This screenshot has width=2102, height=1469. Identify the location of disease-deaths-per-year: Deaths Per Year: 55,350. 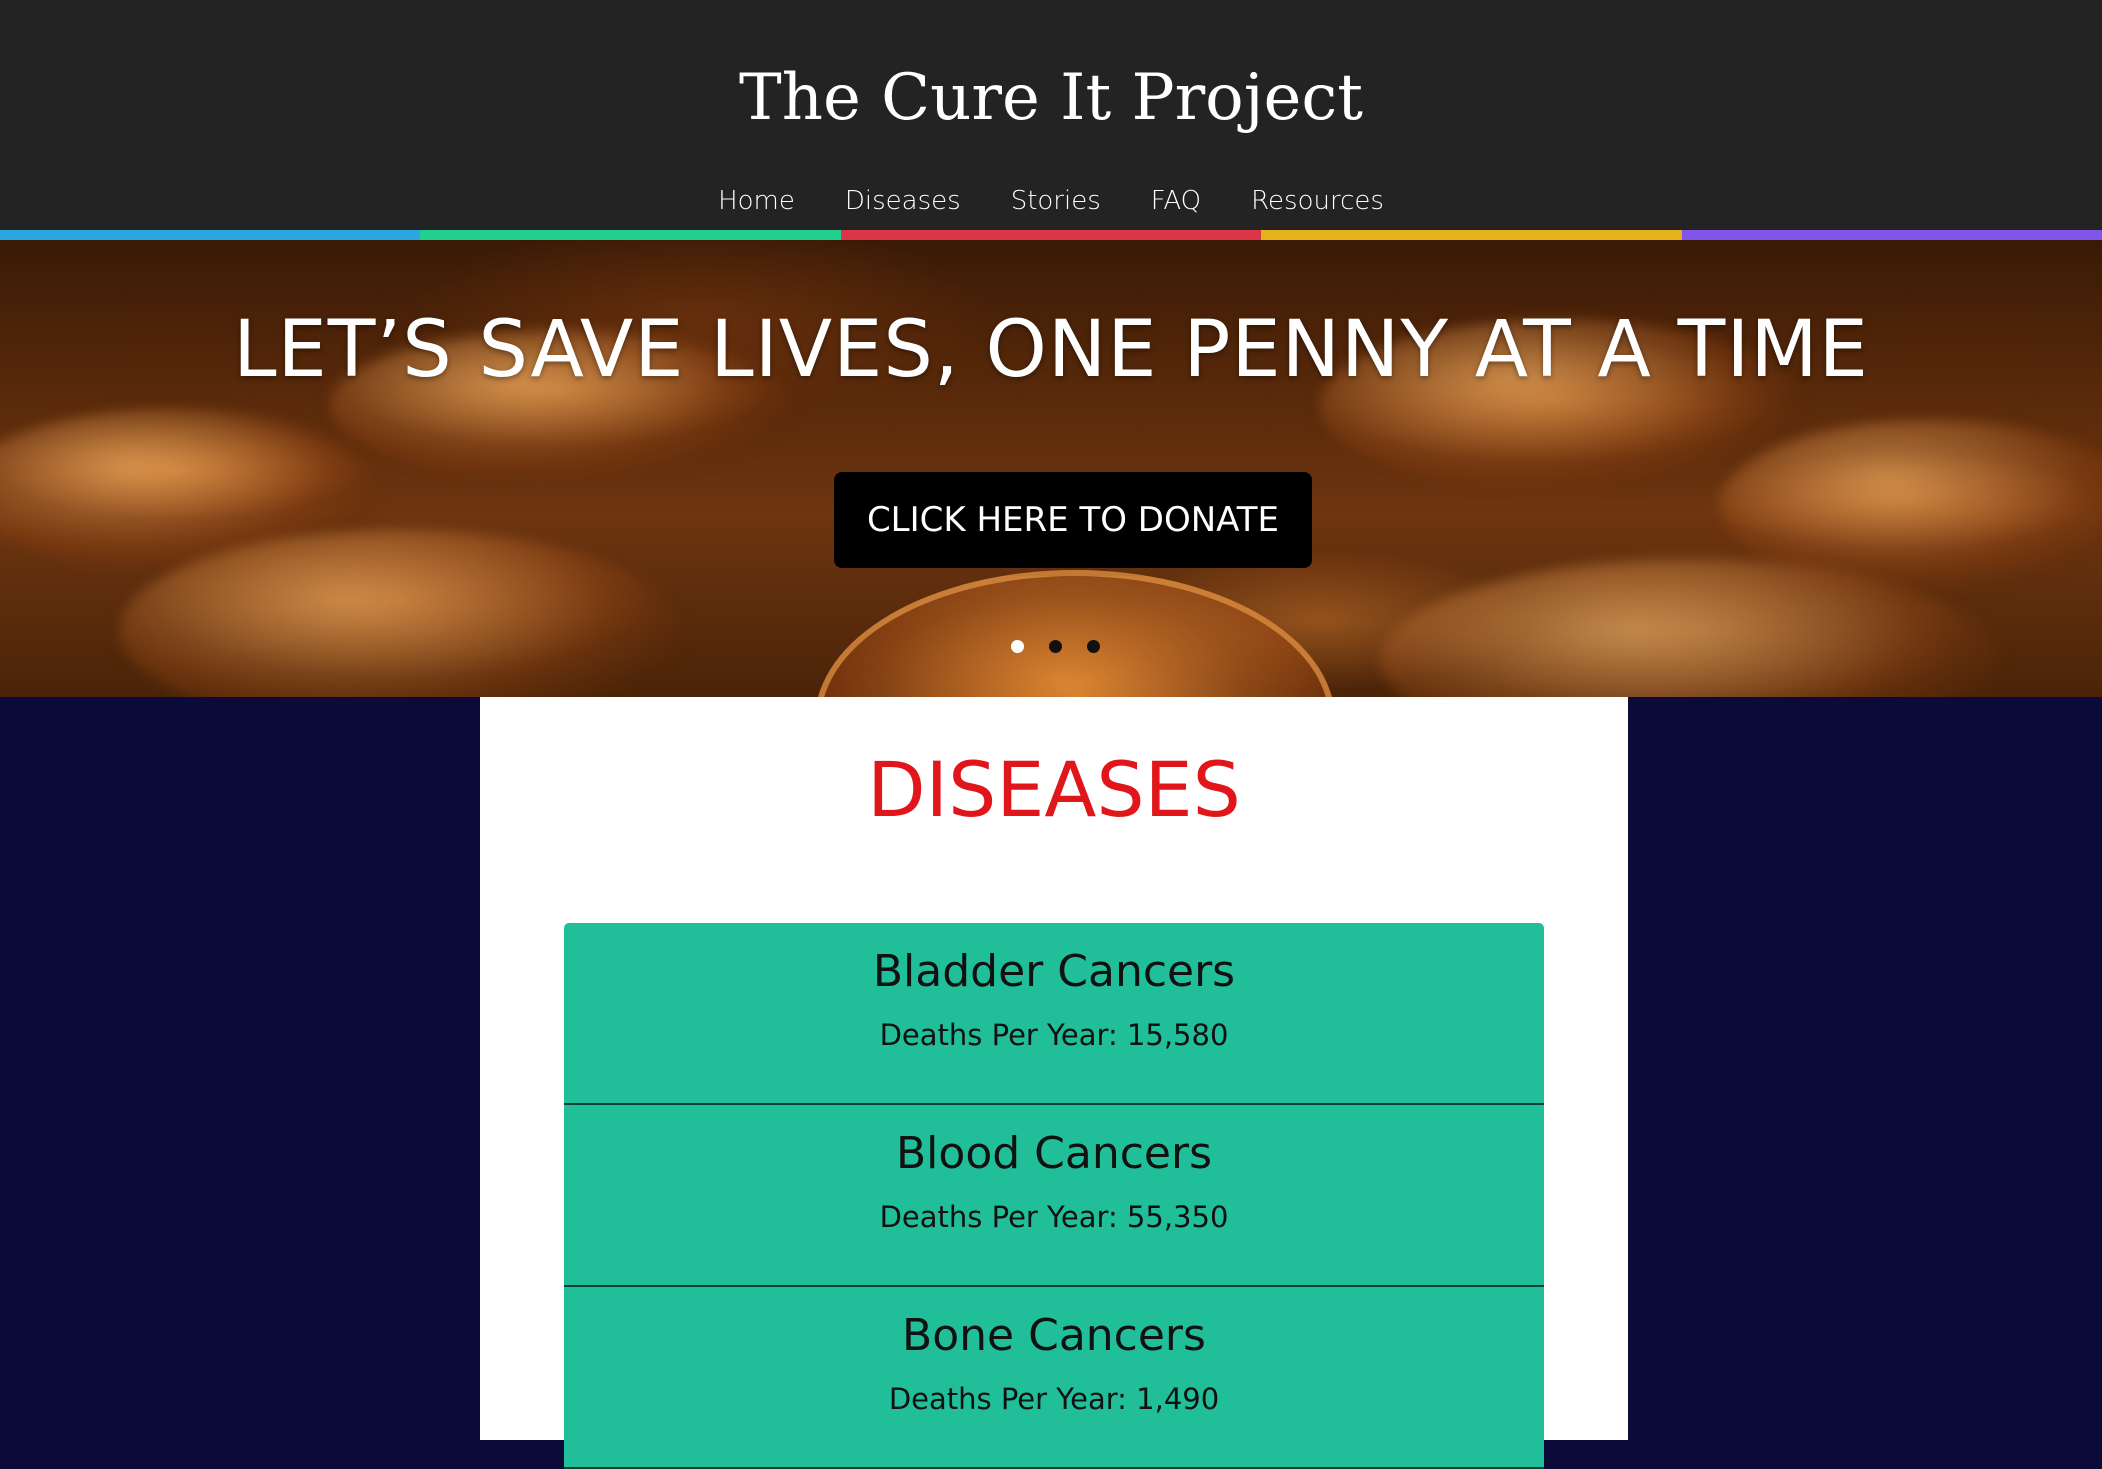
(1054, 1217).